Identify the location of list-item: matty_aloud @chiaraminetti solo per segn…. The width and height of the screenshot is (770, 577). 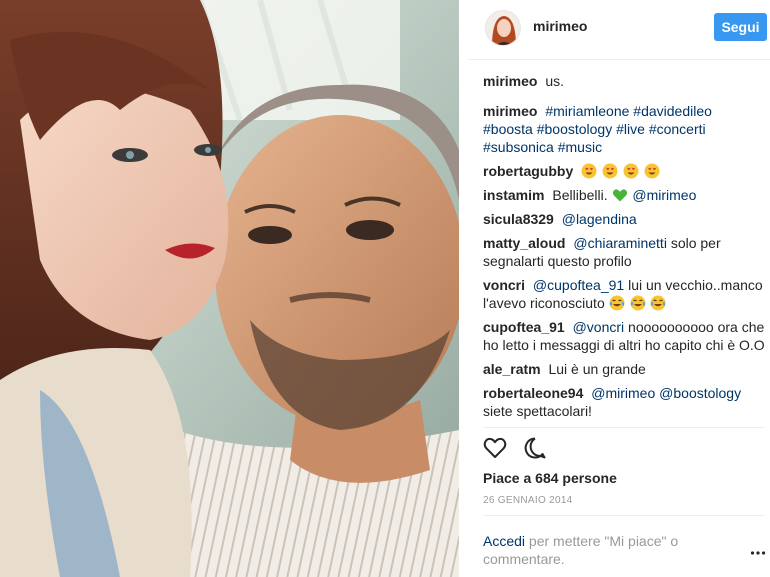
(624, 252).